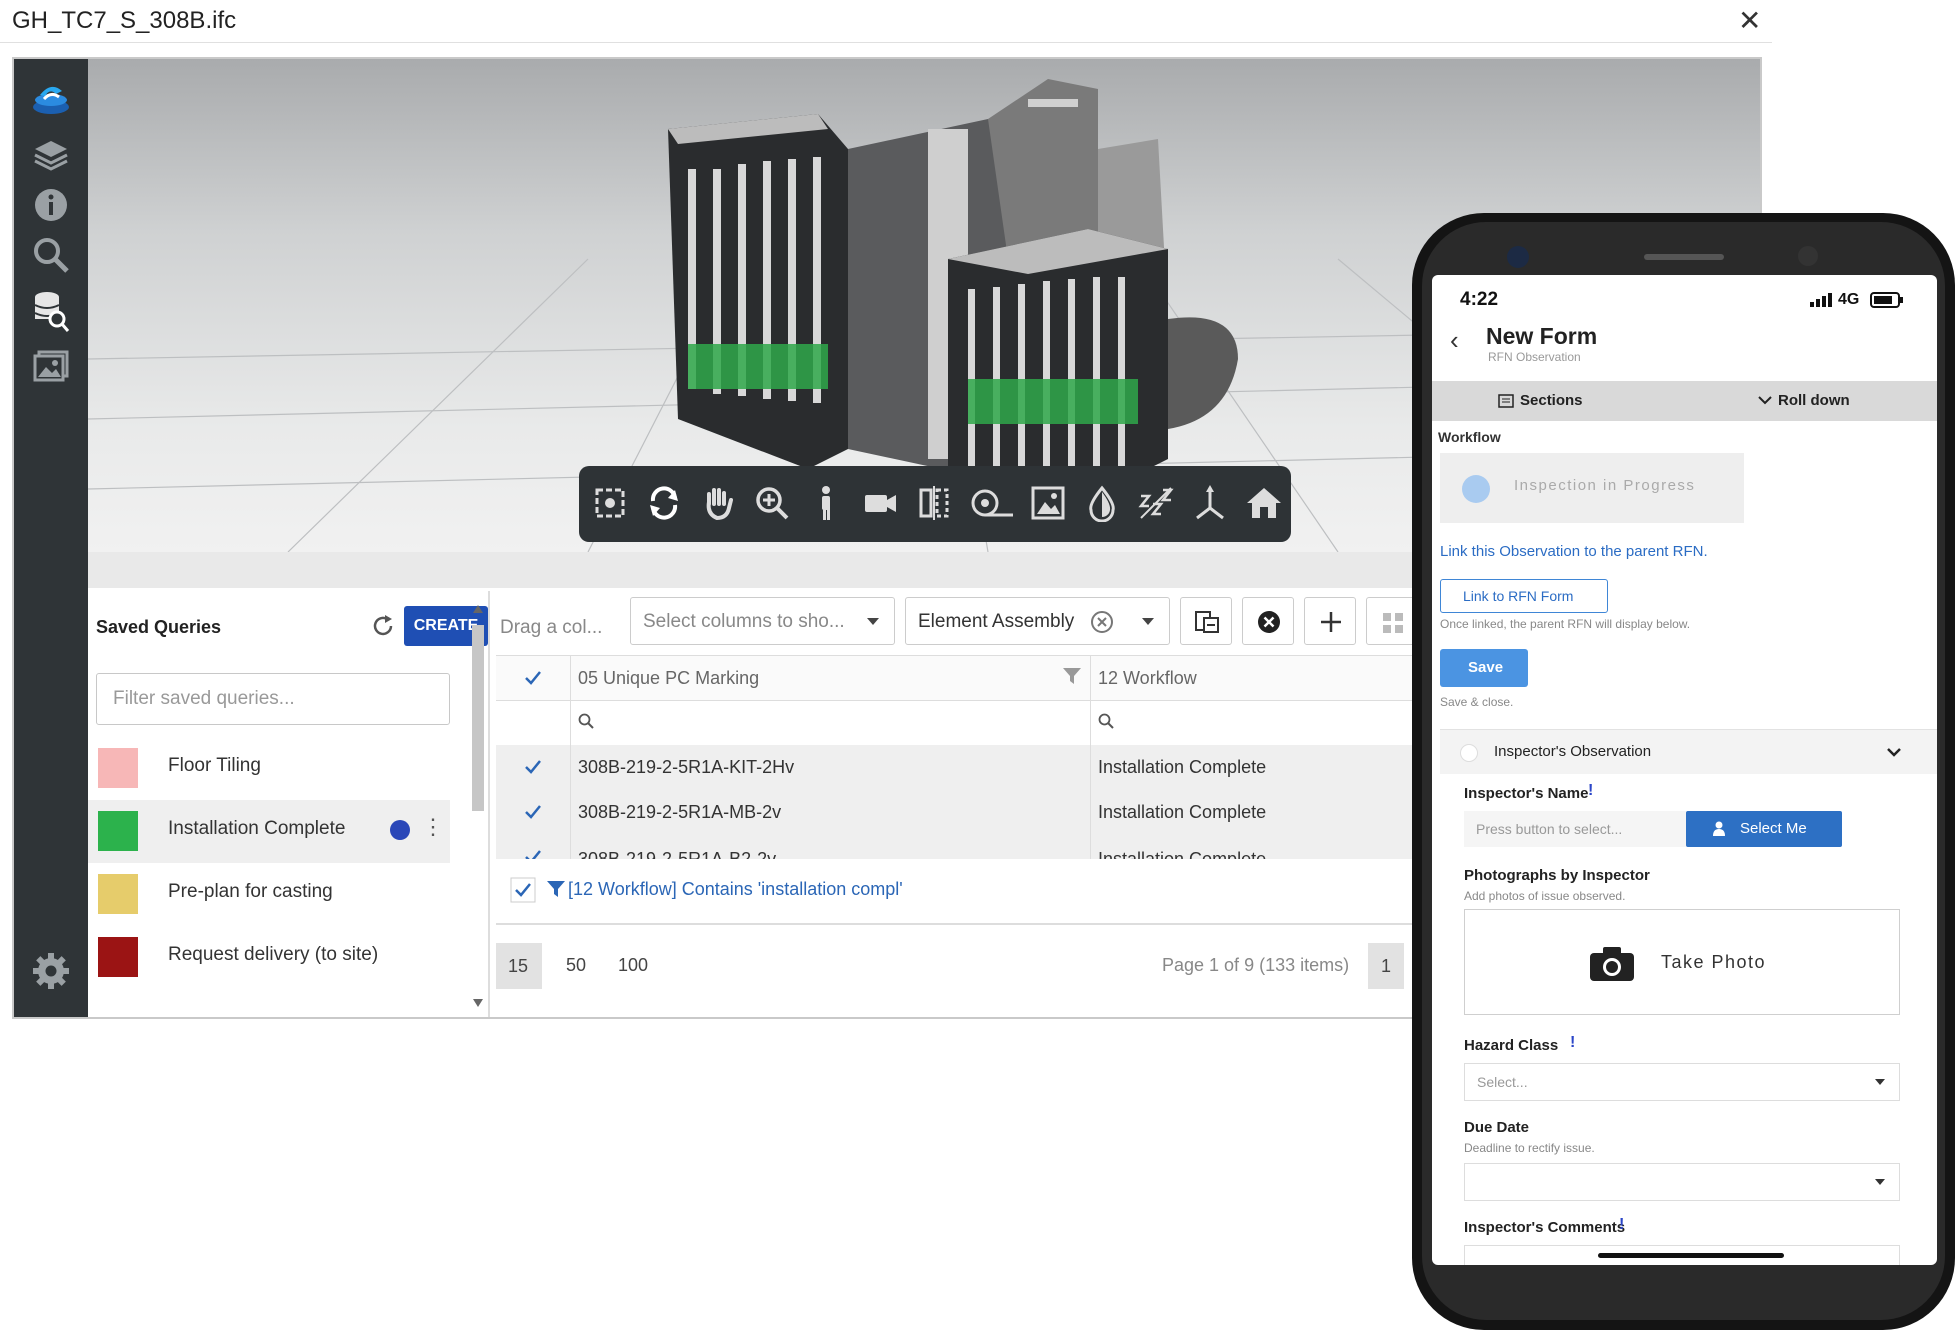 Image resolution: width=1959 pixels, height=1335 pixels. I want to click on header-unique-pc-marking: 05 Unique PC Marking, so click(668, 678).